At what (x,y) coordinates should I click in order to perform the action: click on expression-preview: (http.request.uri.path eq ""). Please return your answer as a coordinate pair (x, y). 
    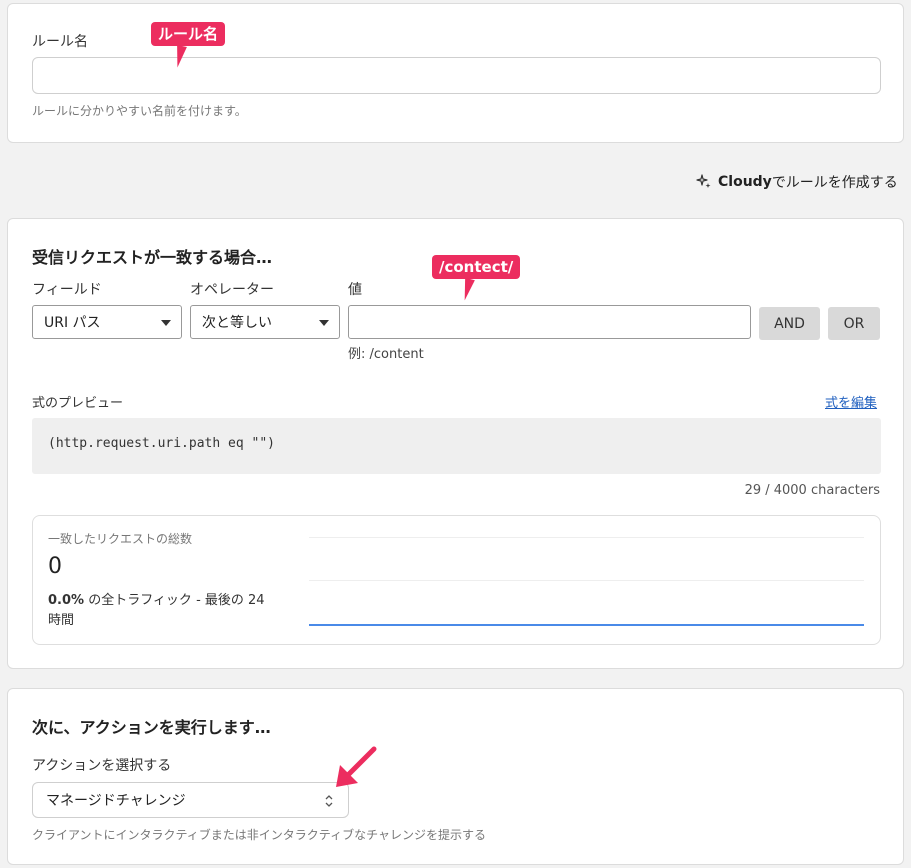
    Looking at the image, I should click on (456, 446).